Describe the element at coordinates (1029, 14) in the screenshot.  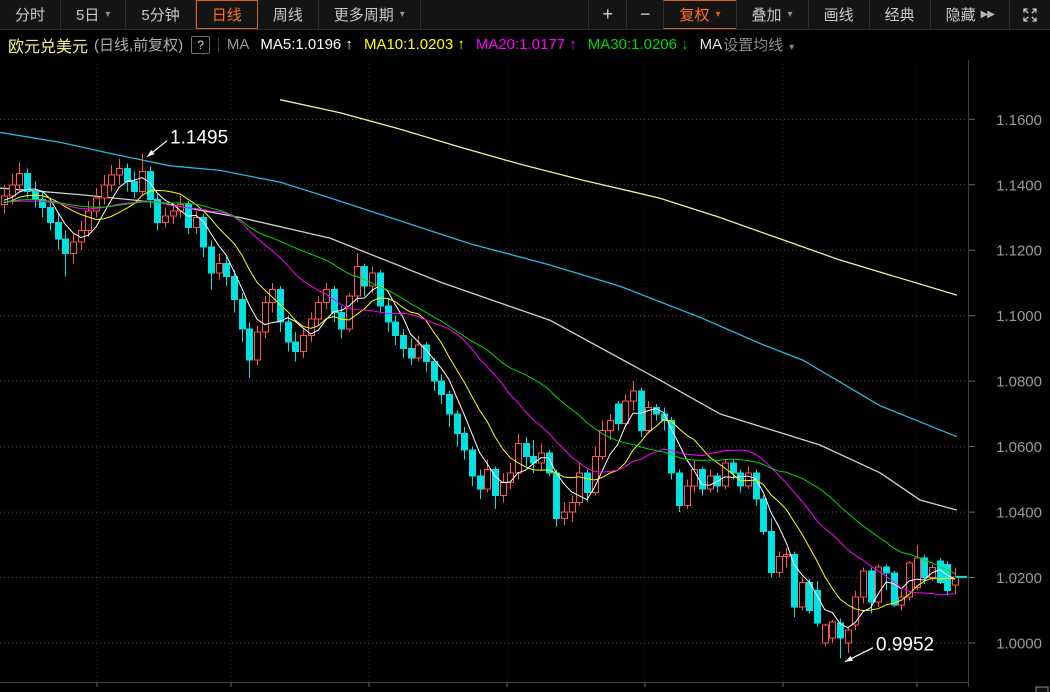
I see `fullscreen-button` at that location.